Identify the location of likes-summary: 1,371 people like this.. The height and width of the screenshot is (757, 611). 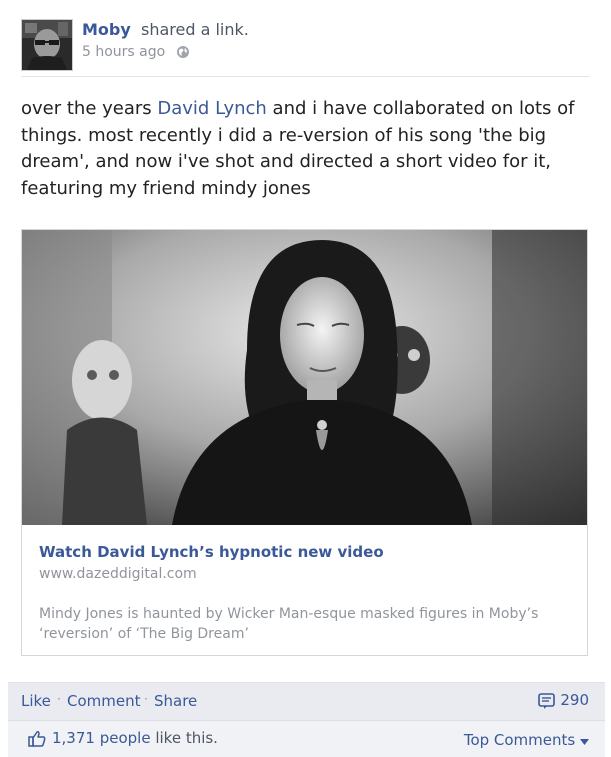
(123, 738).